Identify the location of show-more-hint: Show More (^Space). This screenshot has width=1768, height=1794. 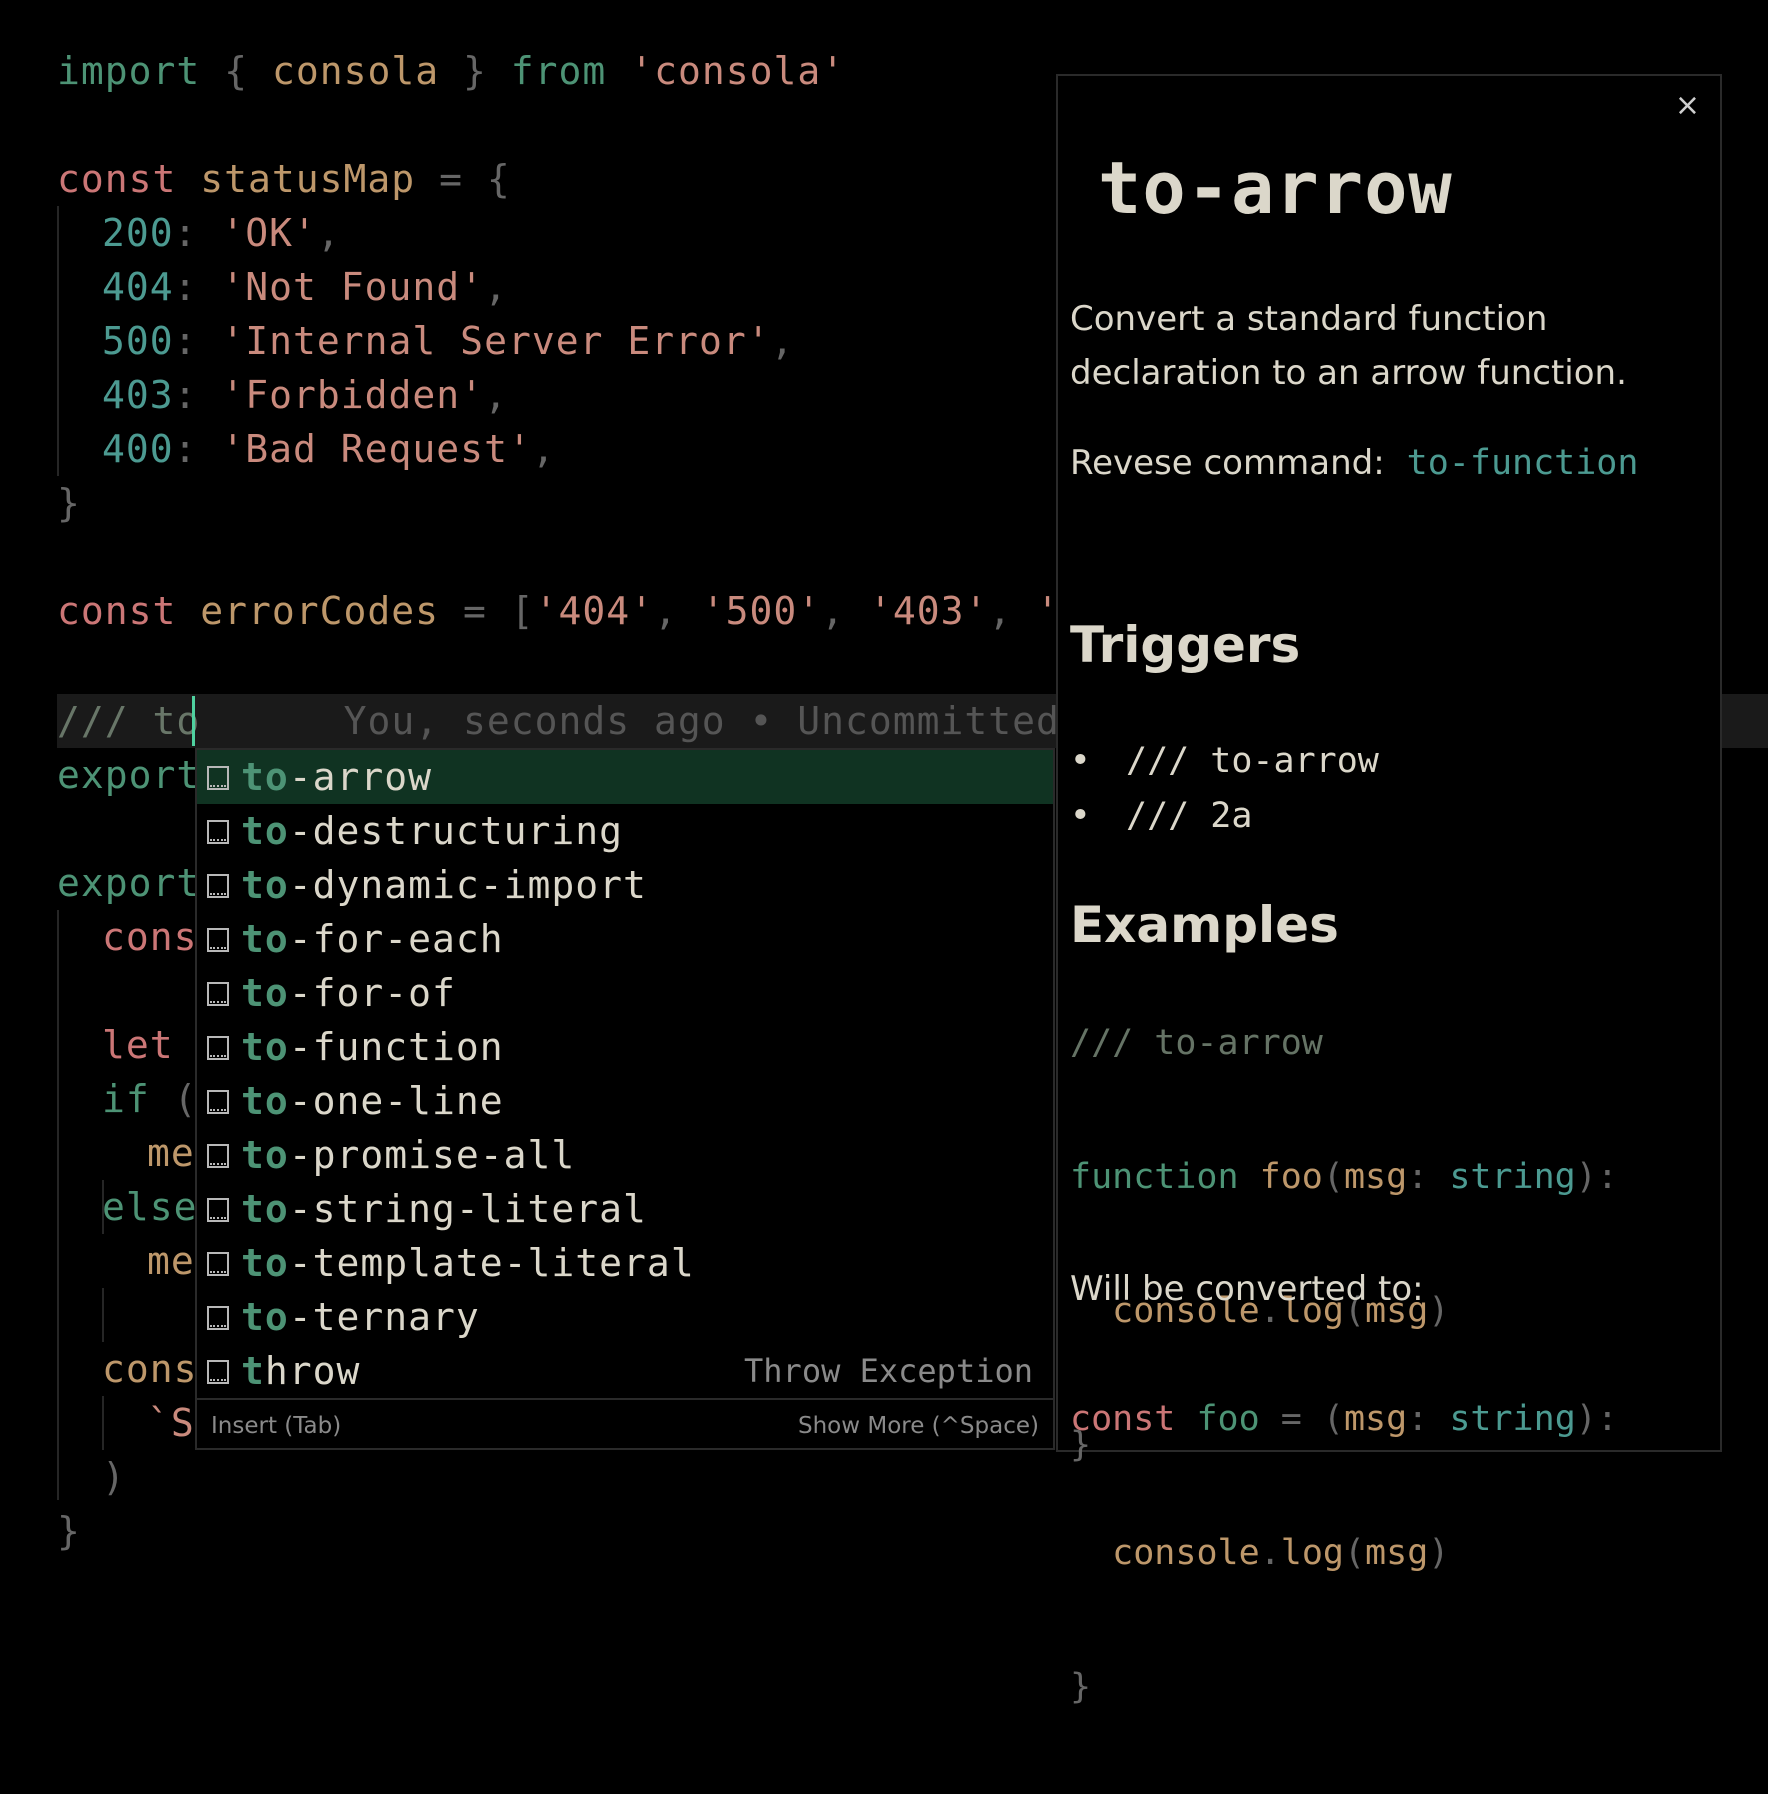
(918, 1426).